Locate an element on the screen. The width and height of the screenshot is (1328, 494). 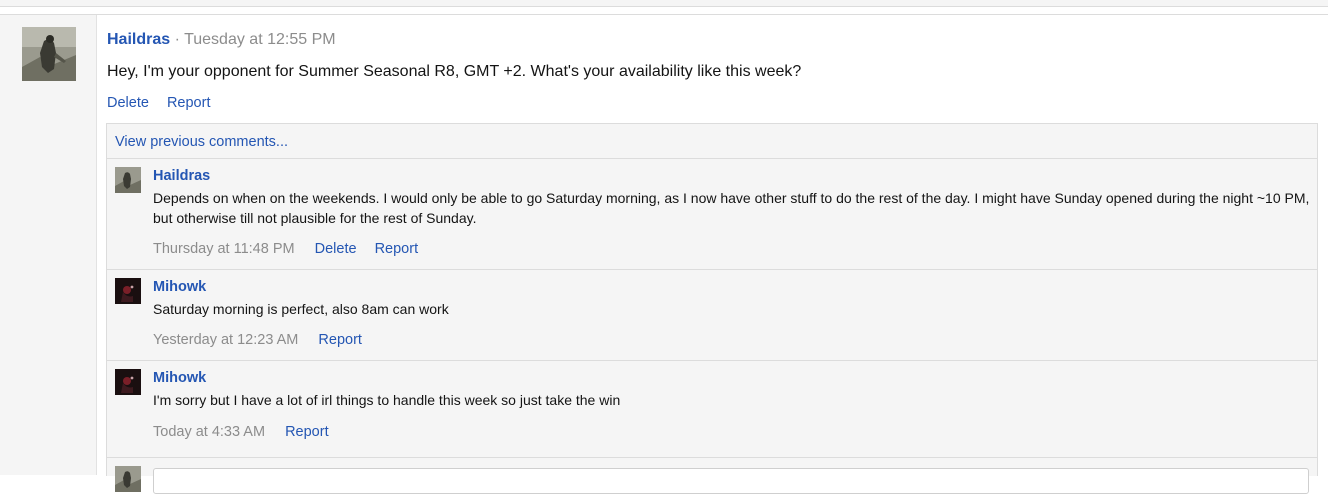
post-sidebar is located at coordinates (48, 245).